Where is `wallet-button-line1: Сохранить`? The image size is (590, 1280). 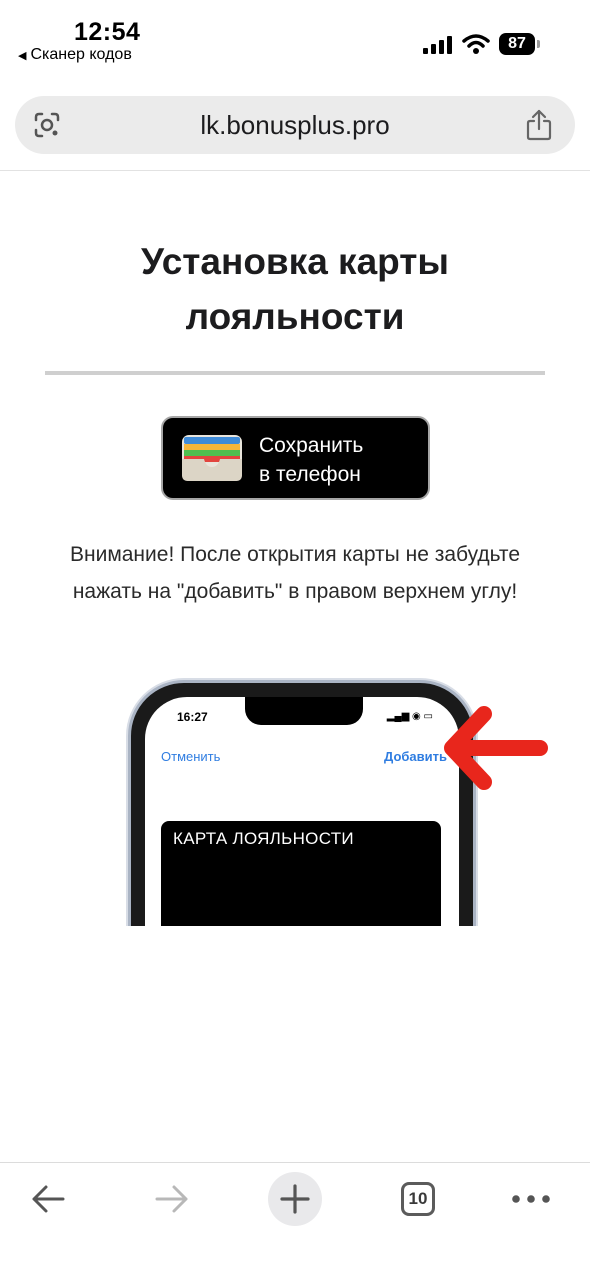 wallet-button-line1: Сохранить is located at coordinates (311, 445).